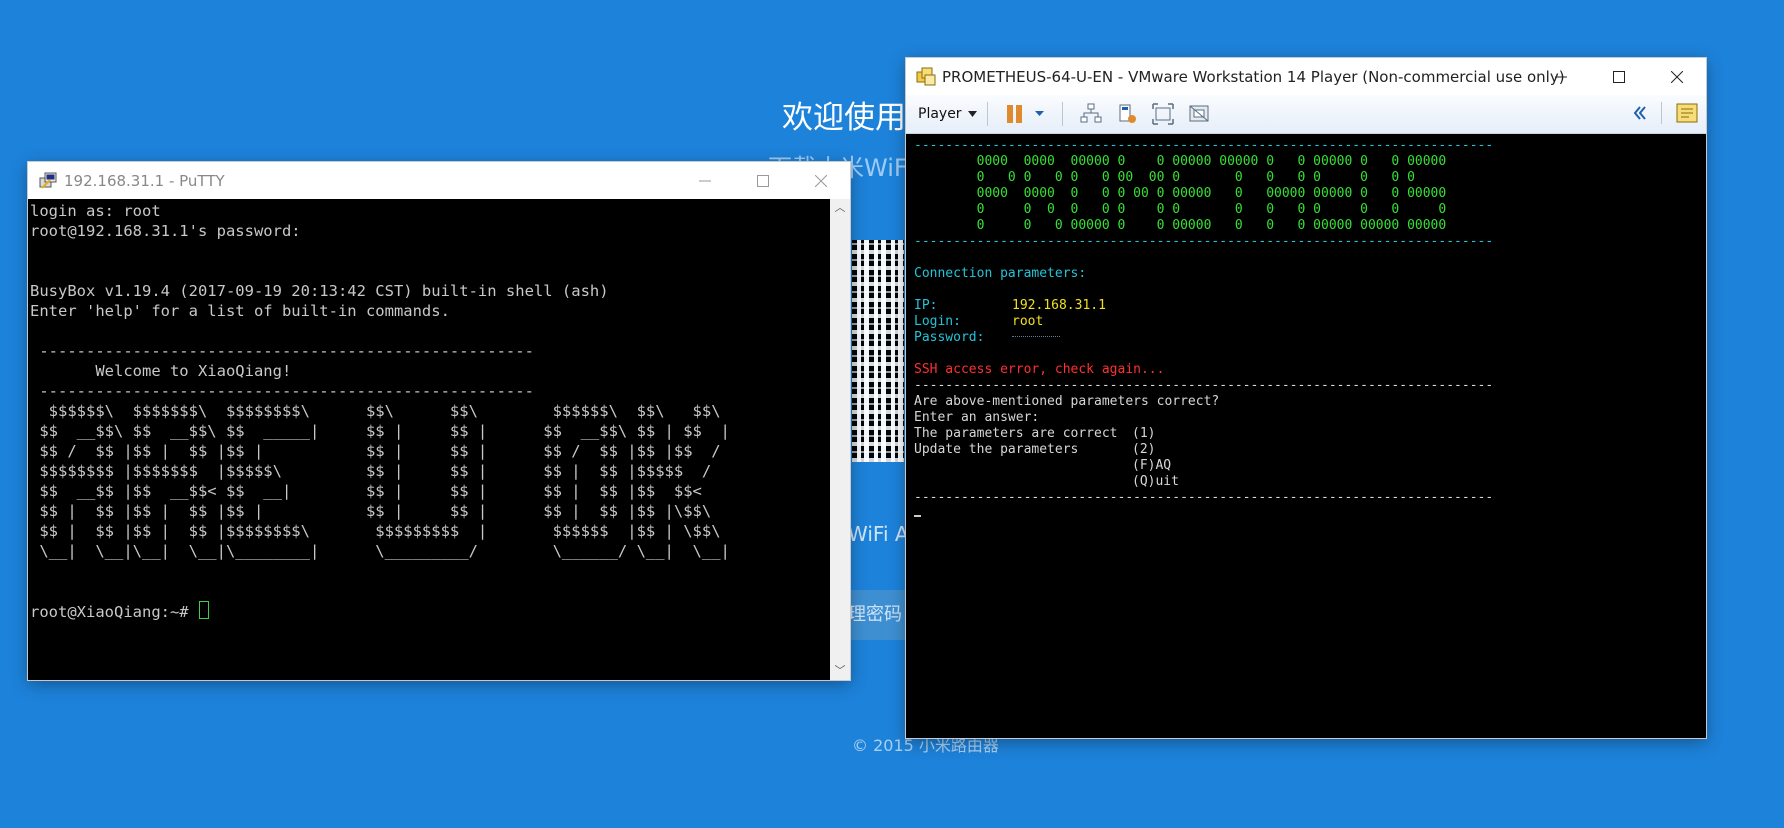  Describe the element at coordinates (165, 231) in the screenshot. I see `terminal-line: root@192.168.31.1's password:` at that location.